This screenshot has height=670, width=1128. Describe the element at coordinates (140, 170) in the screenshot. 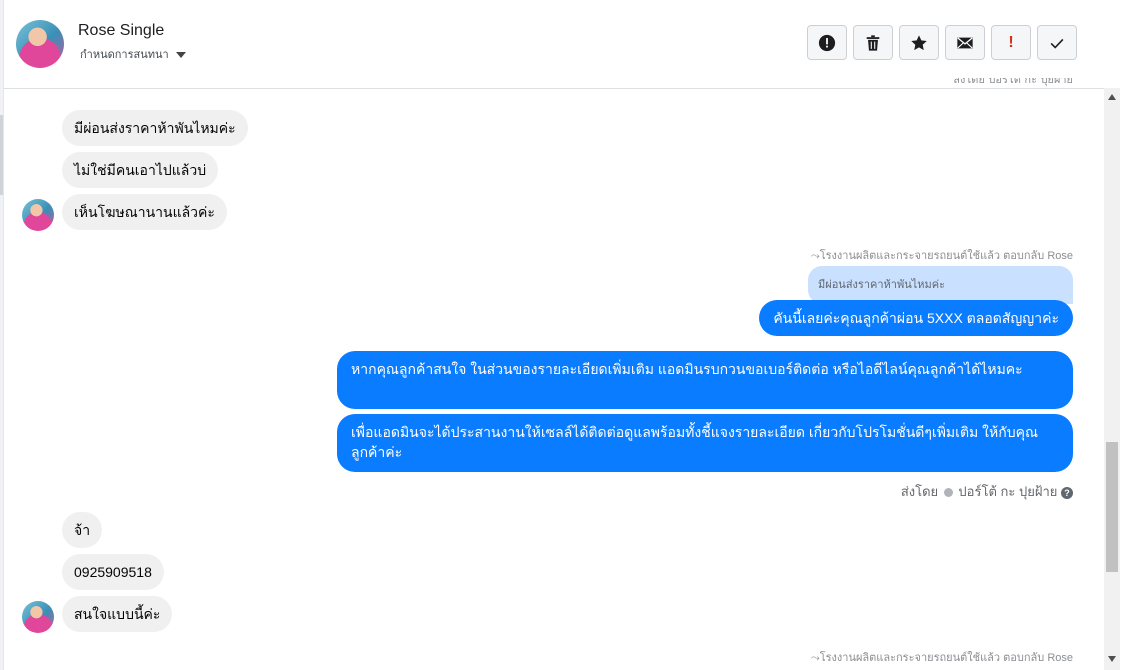

I see `incoming-message: ไม่ใช่มีคนเอาไปแล้วบ่` at that location.